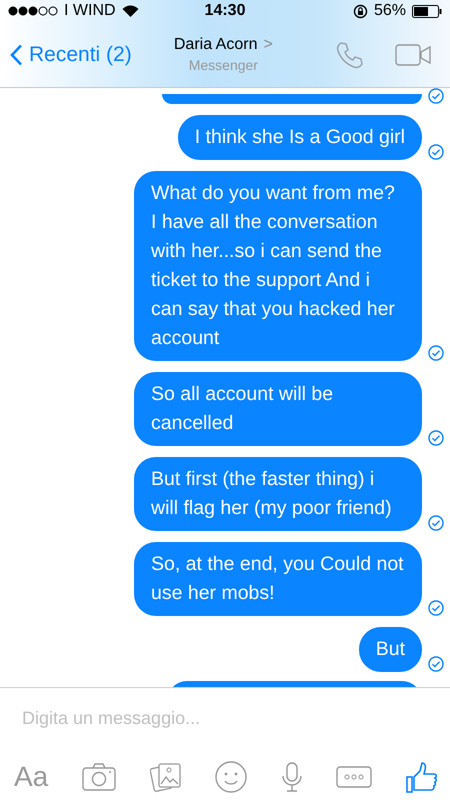 The image size is (450, 800). Describe the element at coordinates (350, 55) in the screenshot. I see `phone-icon` at that location.